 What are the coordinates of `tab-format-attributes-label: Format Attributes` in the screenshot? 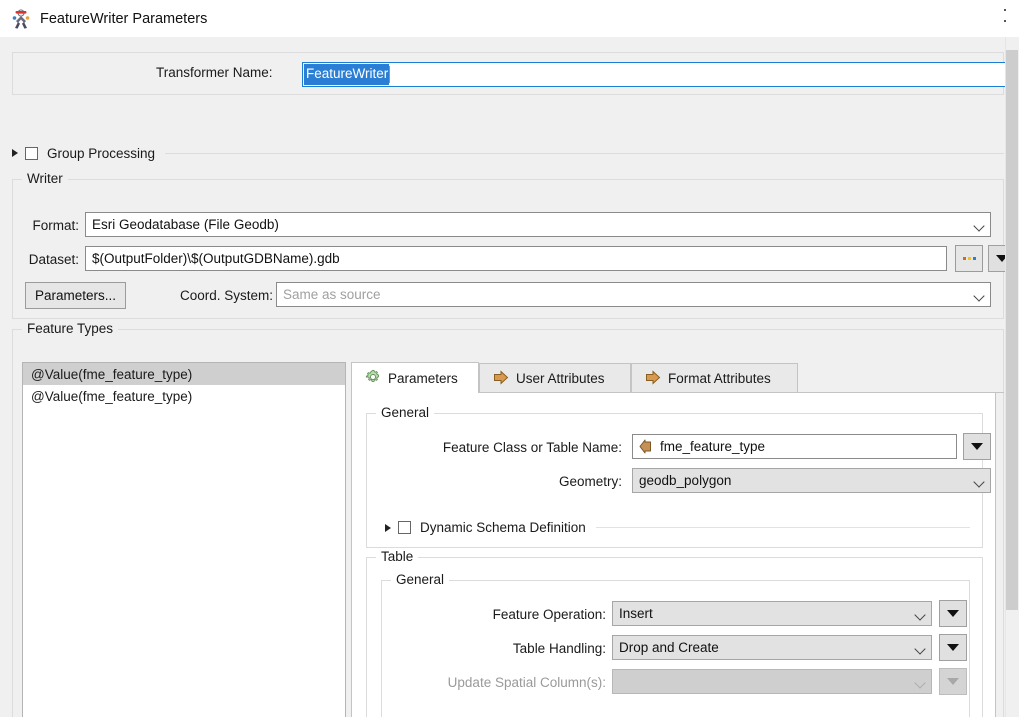 It's located at (719, 378).